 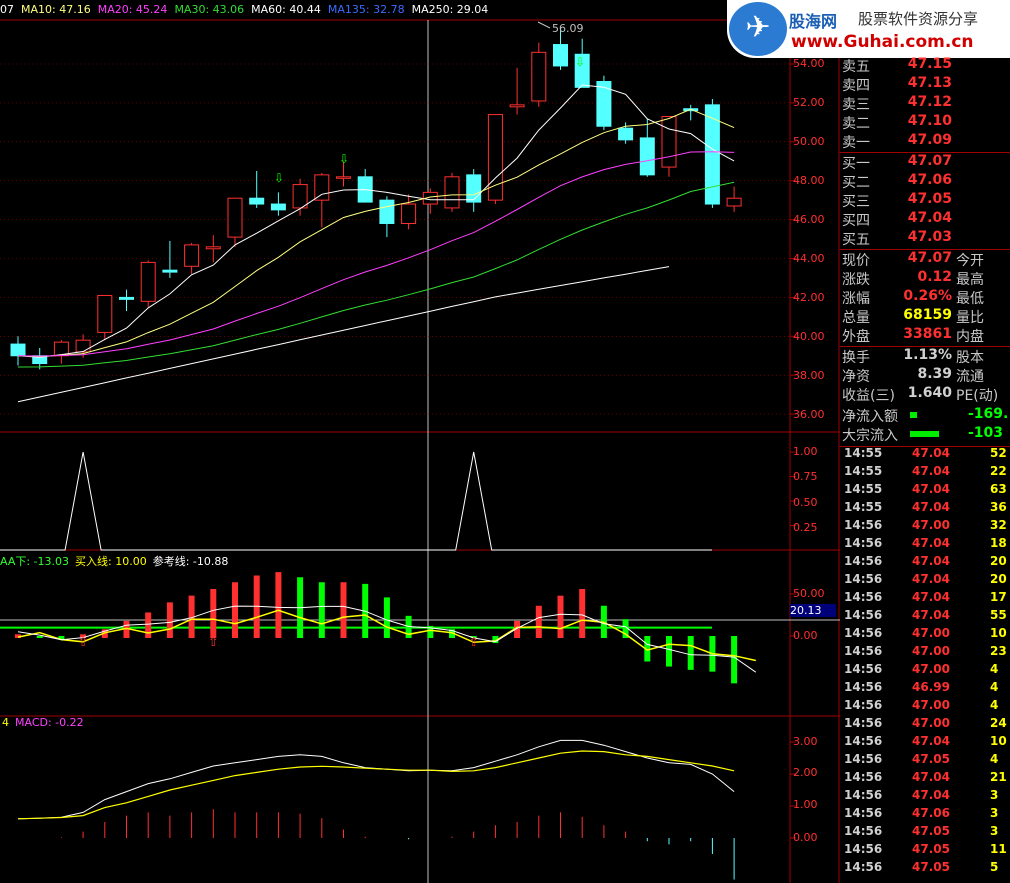 What do you see at coordinates (929, 140) in the screenshot?
I see `quote-value: 47.09` at bounding box center [929, 140].